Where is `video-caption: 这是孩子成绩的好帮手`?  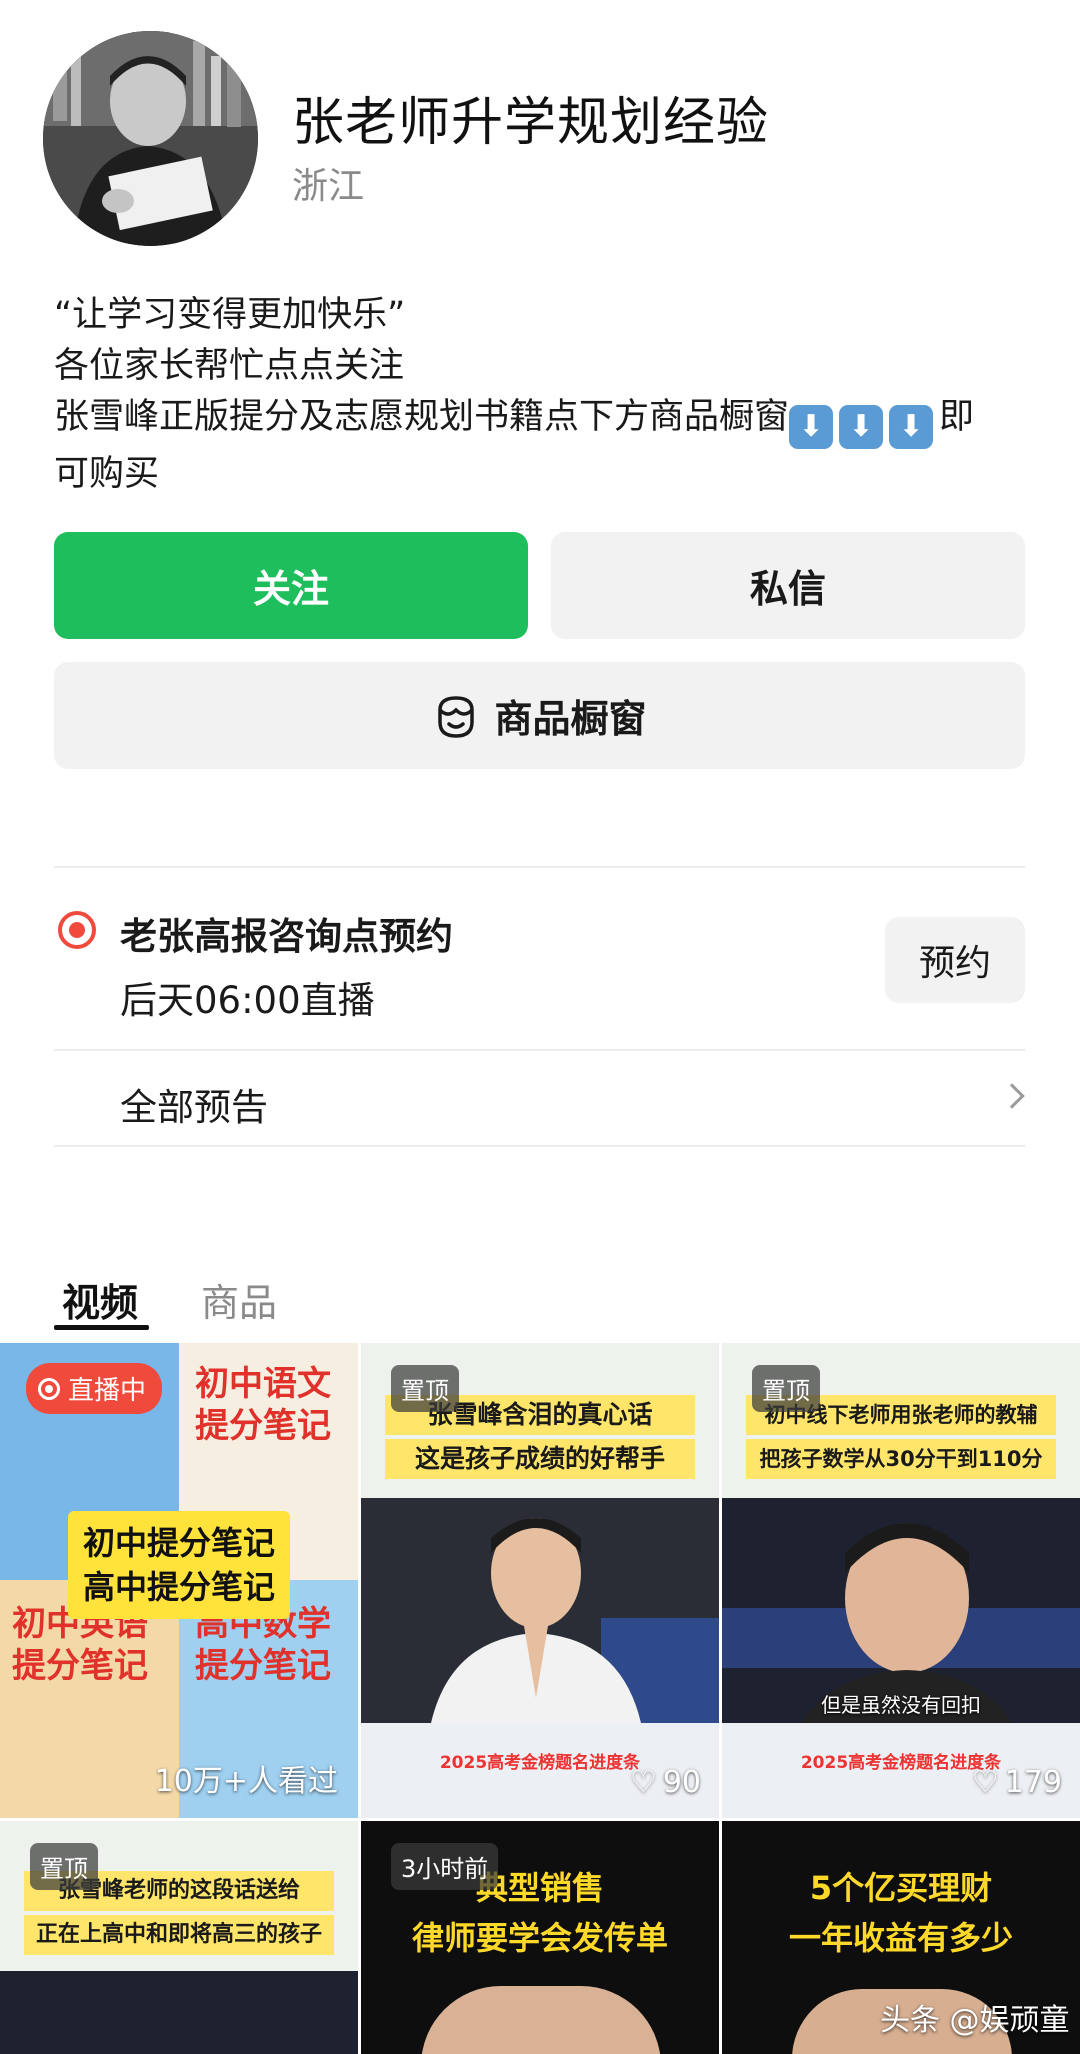 video-caption: 这是孩子成绩的好帮手 is located at coordinates (540, 1459).